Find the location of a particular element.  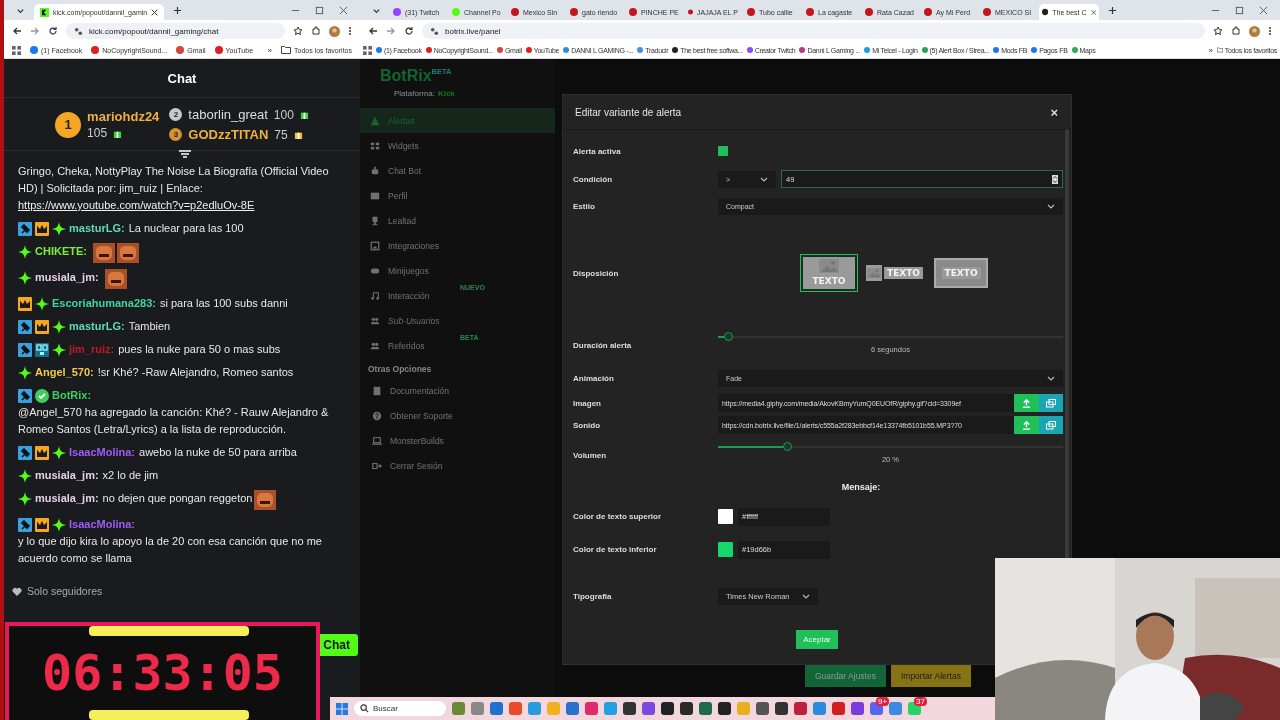

warning-icon is located at coordinates (375, 120).